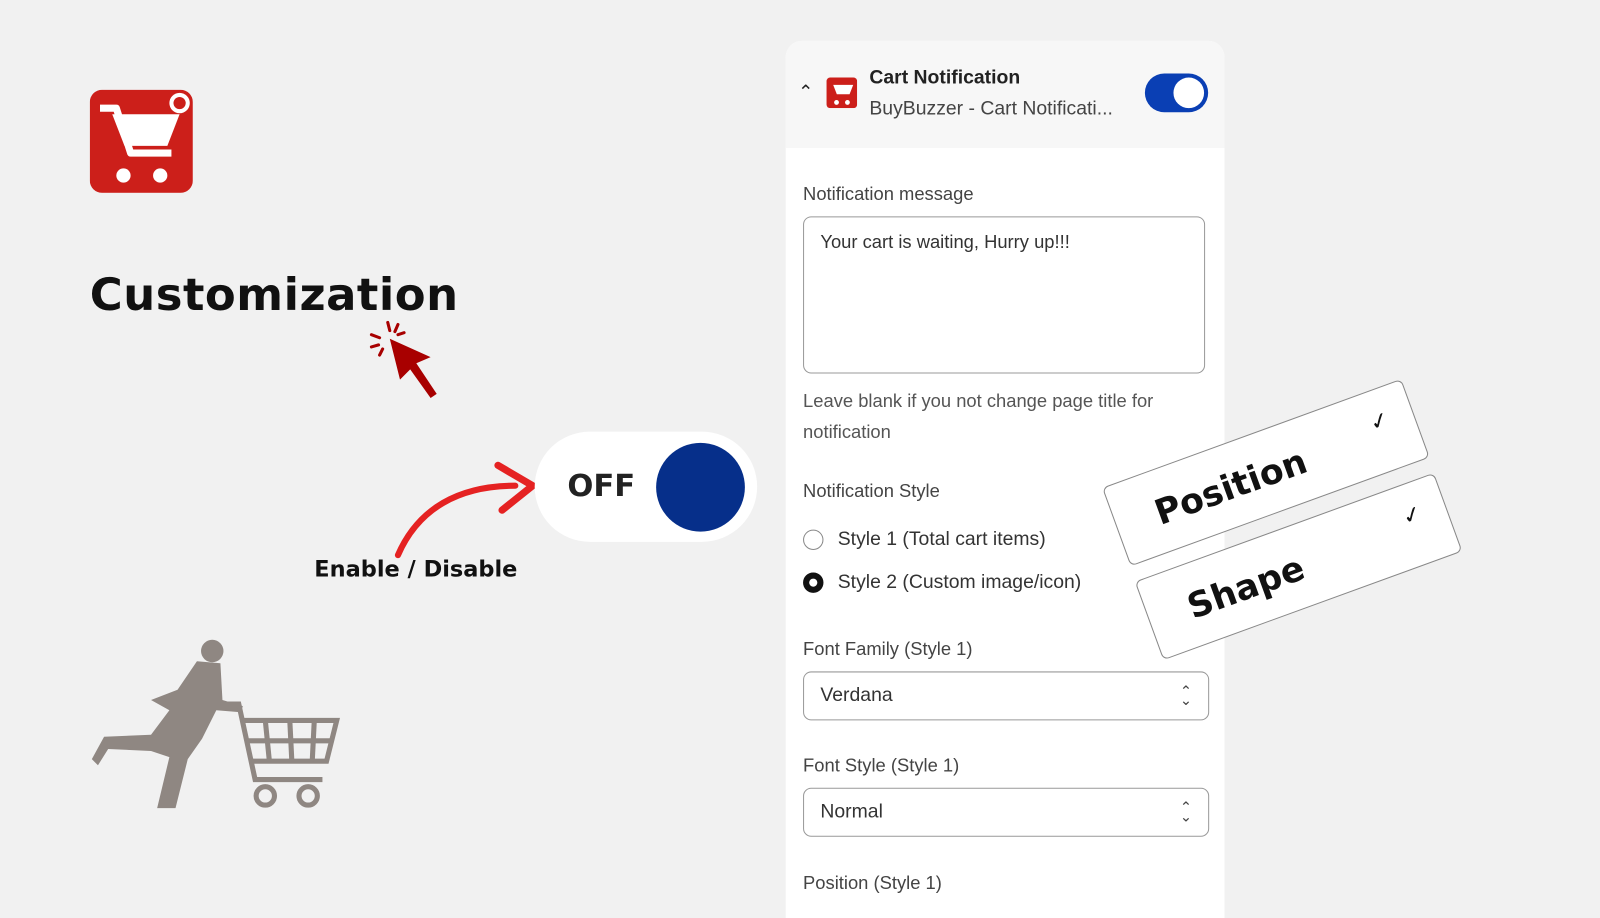 The image size is (1600, 918). Describe the element at coordinates (217, 729) in the screenshot. I see `shopper-with-cart-illustration` at that location.